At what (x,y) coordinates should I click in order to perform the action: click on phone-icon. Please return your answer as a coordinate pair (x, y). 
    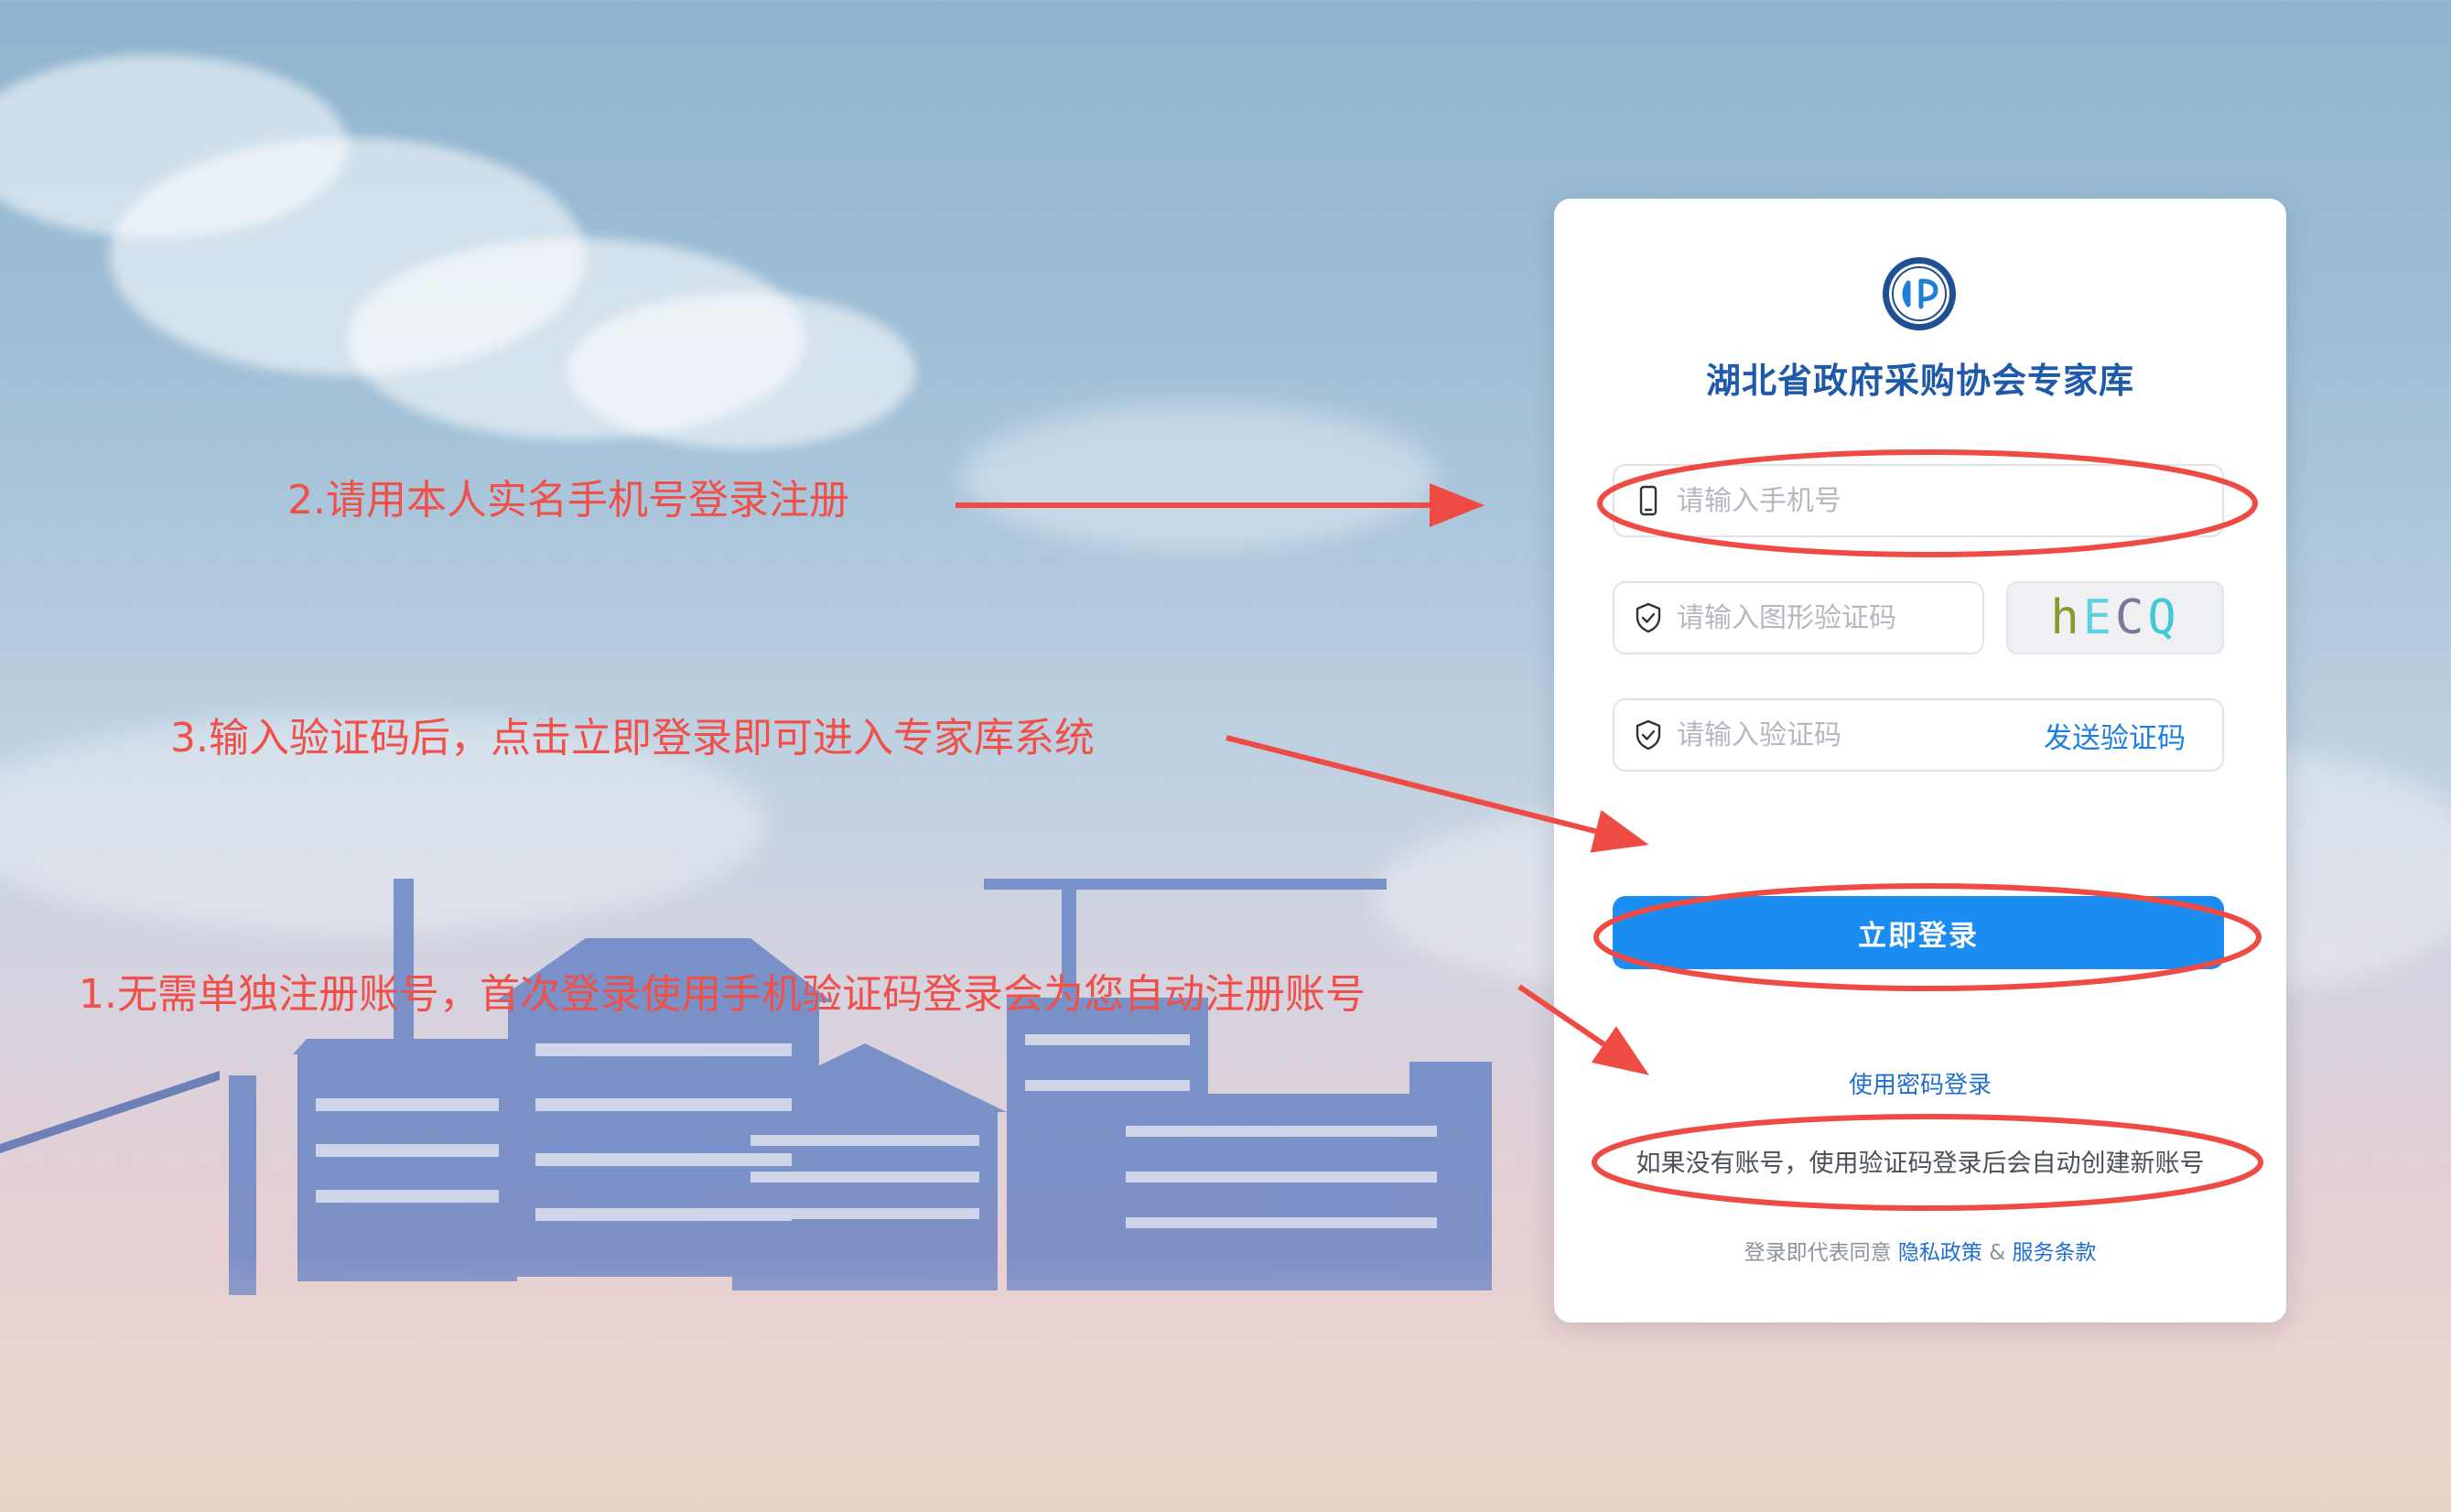
    Looking at the image, I should click on (1648, 500).